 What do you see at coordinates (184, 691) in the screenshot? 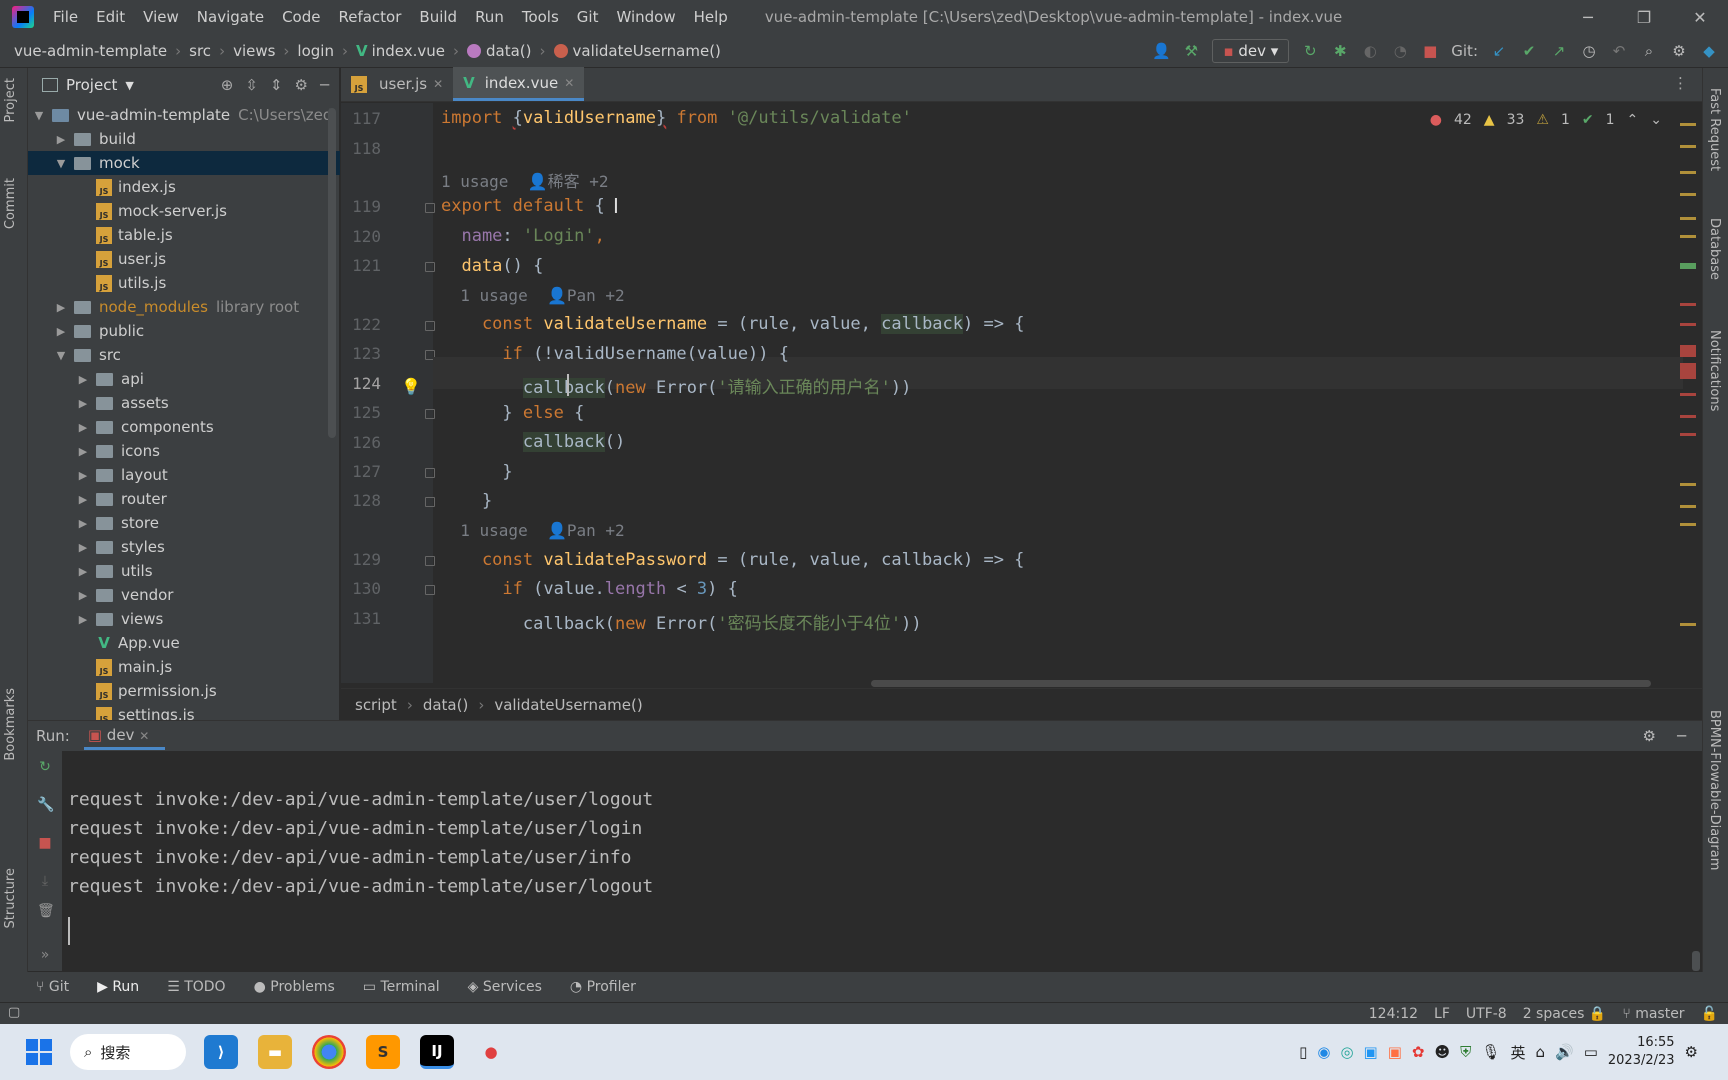
I see `tree-item: JS permission.js` at bounding box center [184, 691].